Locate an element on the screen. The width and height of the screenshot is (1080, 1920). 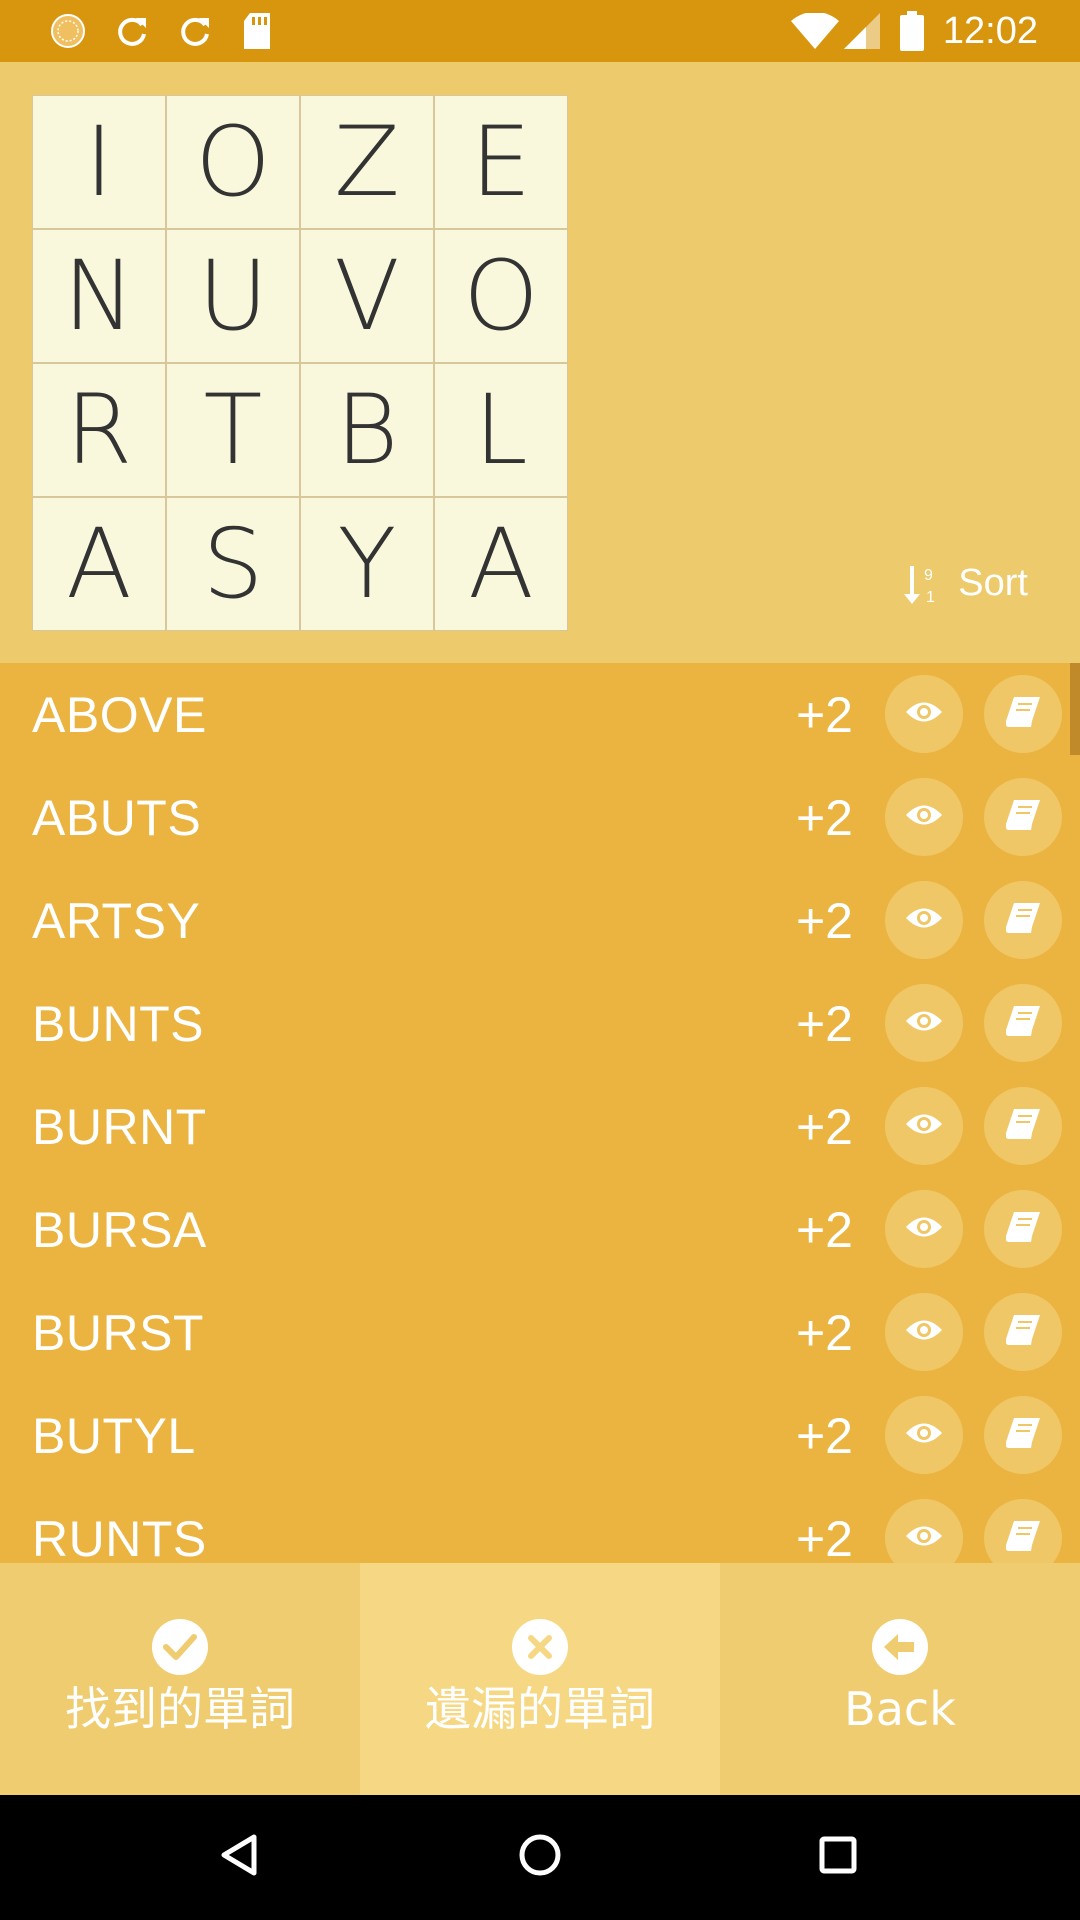
list-item: BURSA +2 is located at coordinates (540, 1229).